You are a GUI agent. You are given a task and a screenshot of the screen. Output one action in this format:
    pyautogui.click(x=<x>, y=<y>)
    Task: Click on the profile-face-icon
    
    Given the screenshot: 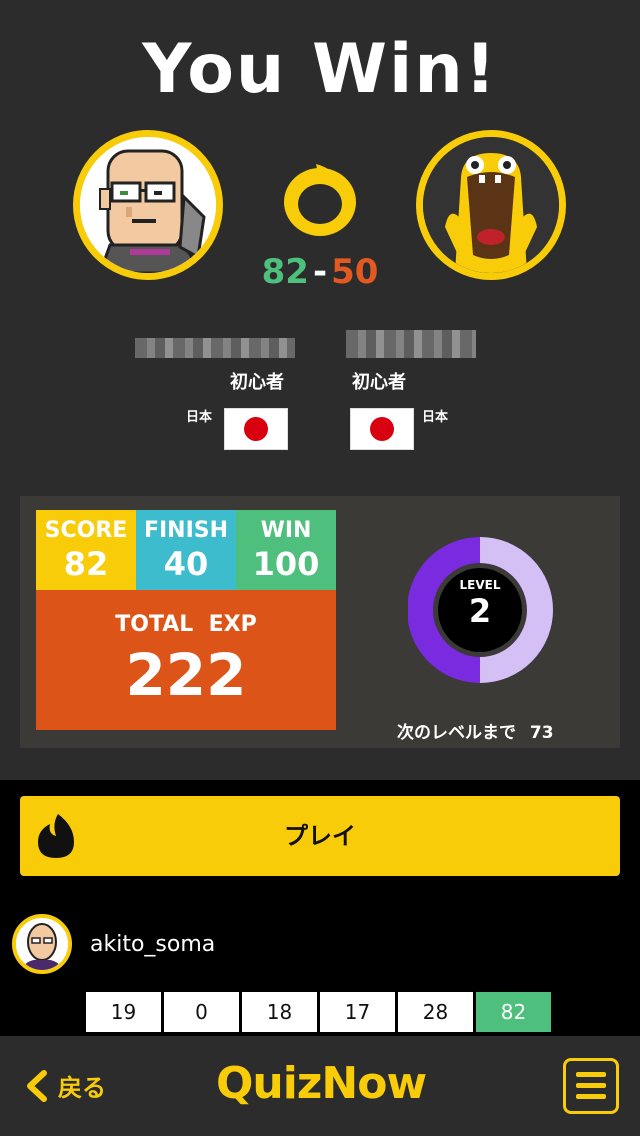 What is the action you would take?
    pyautogui.click(x=42, y=944)
    